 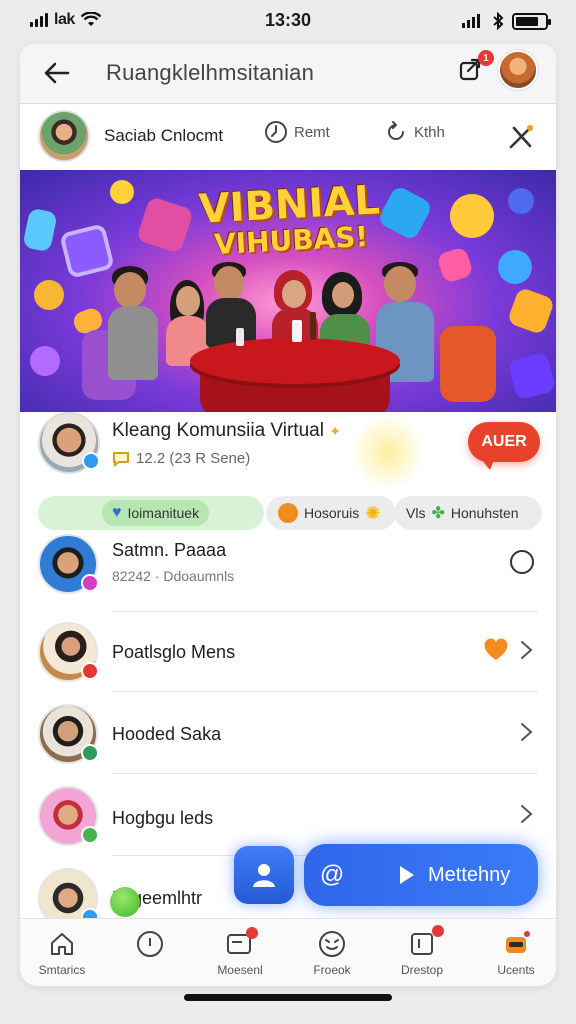 I want to click on tab-desktop-label: Drestop, so click(x=422, y=970).